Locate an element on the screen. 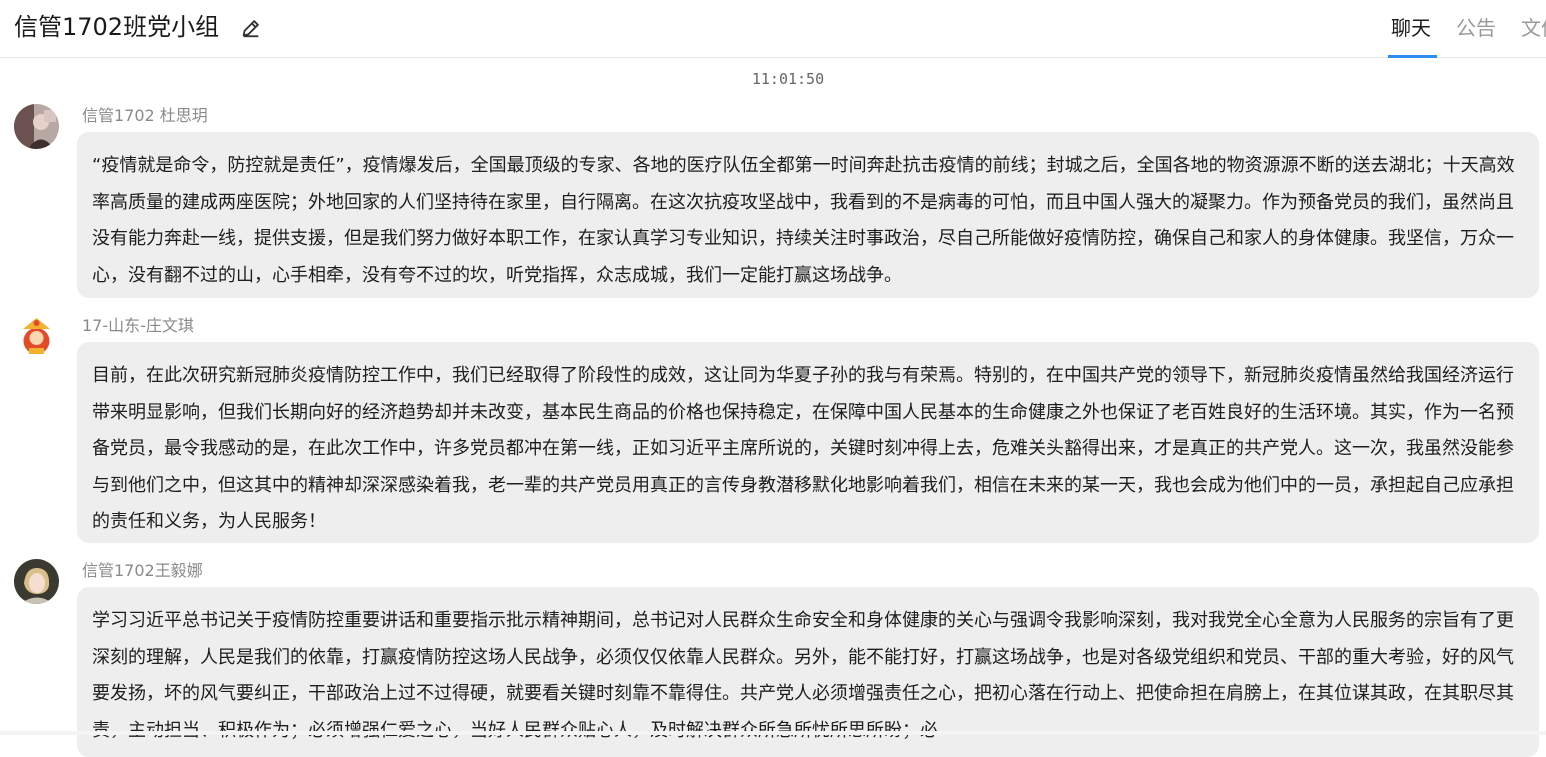 The image size is (1546, 757). avatar-photo-icon is located at coordinates (36, 126).